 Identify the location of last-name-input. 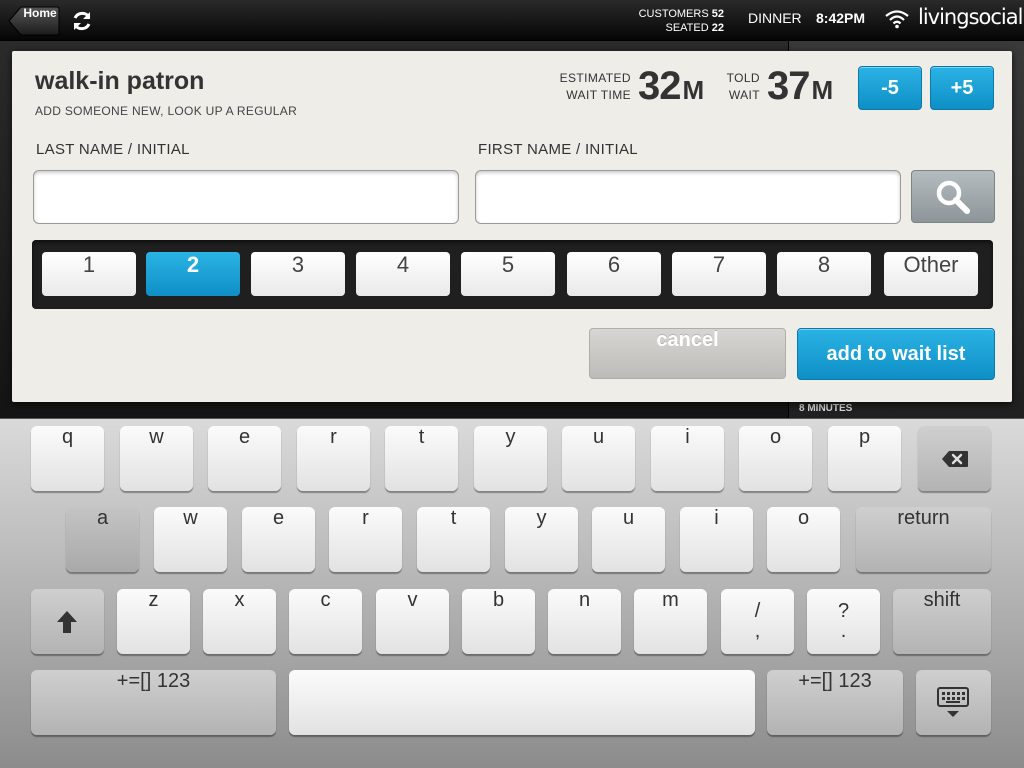
(246, 197).